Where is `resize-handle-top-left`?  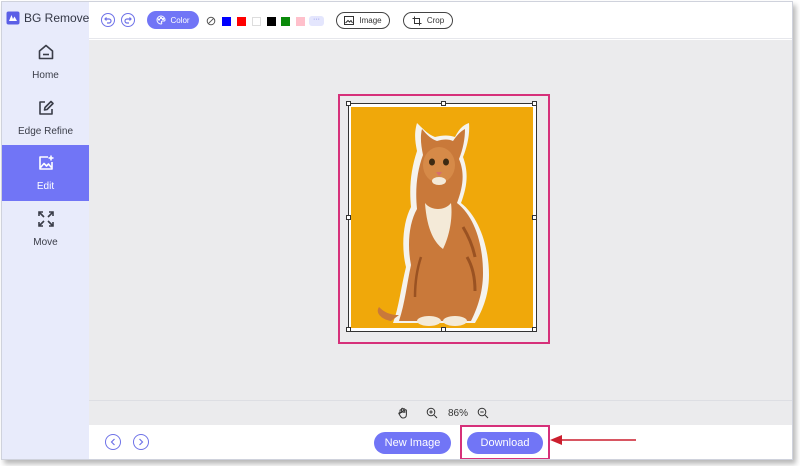
resize-handle-top-left is located at coordinates (348, 103).